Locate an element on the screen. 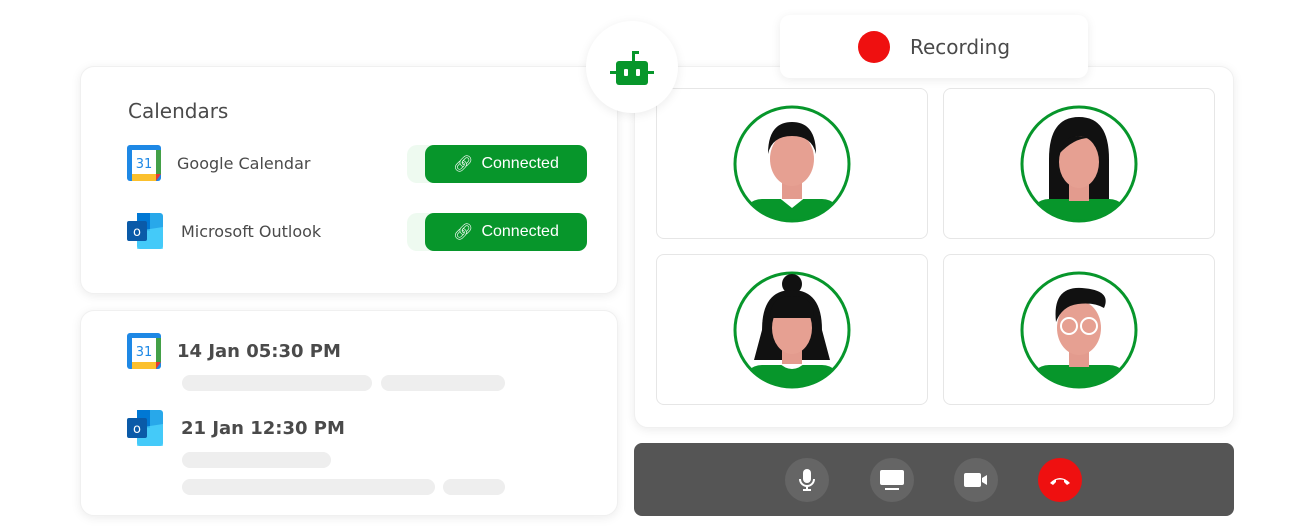 The image size is (1316, 532). bot-badge is located at coordinates (632, 67).